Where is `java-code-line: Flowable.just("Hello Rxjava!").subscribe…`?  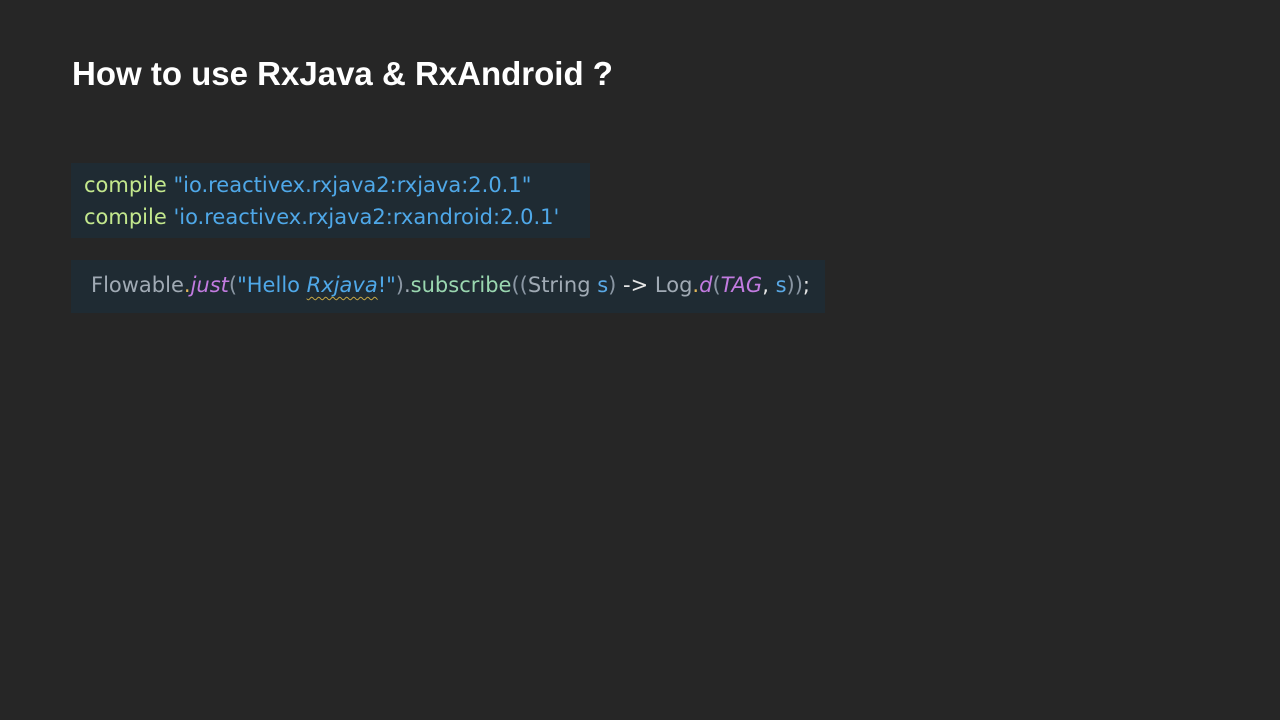
java-code-line: Flowable.just("Hello Rxjava!").subscribe… is located at coordinates (458, 285).